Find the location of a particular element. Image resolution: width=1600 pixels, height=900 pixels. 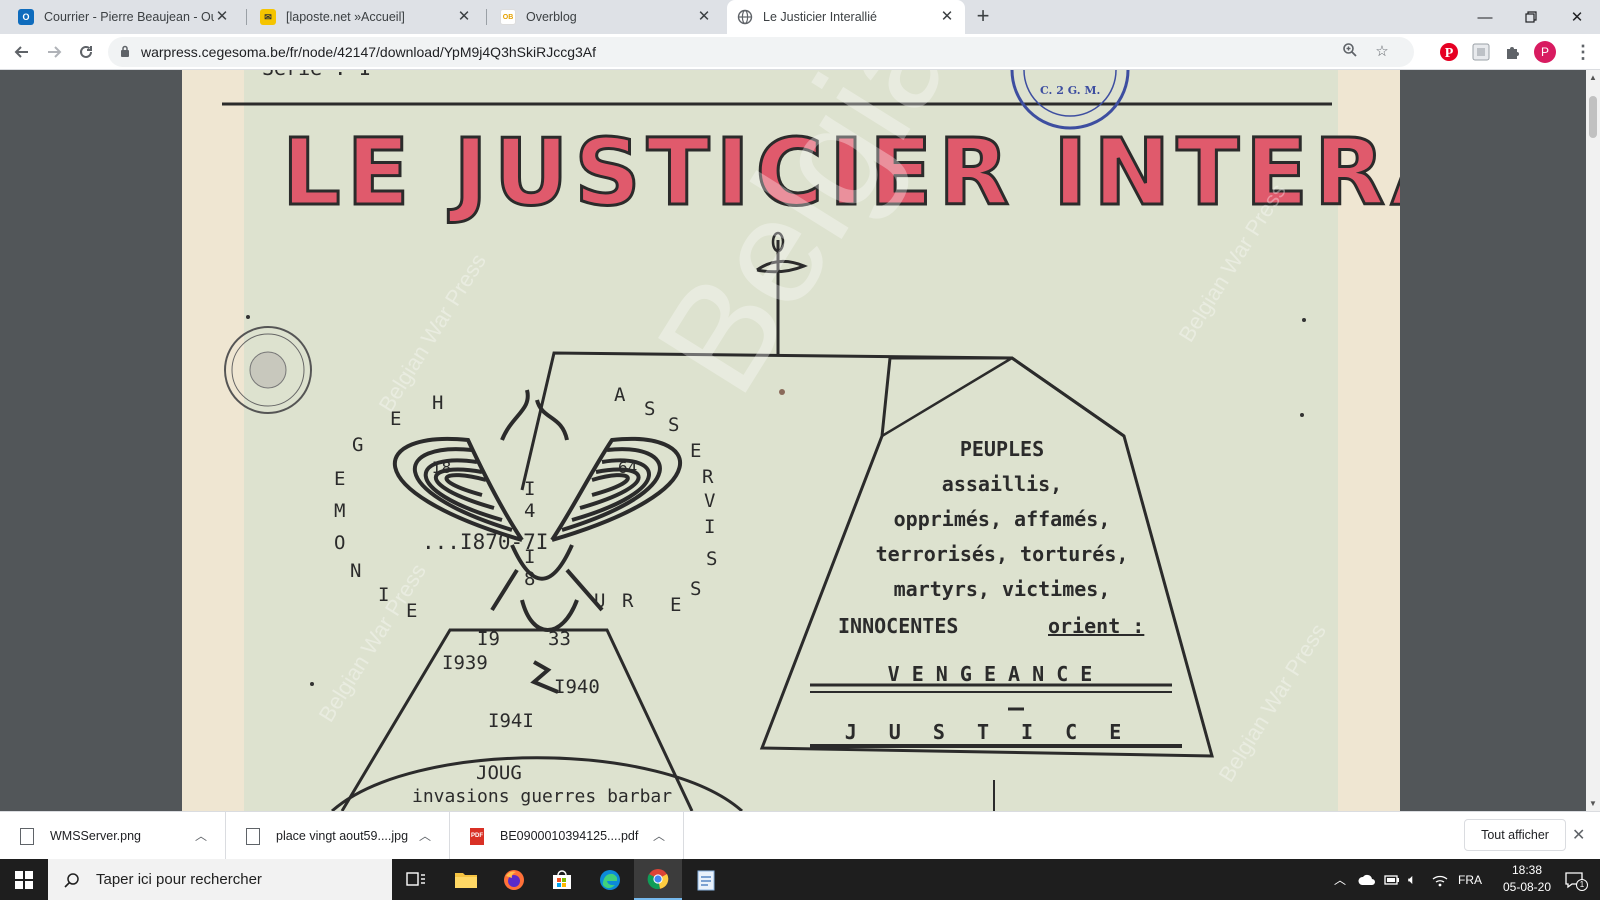

forward-button is located at coordinates (54, 52).